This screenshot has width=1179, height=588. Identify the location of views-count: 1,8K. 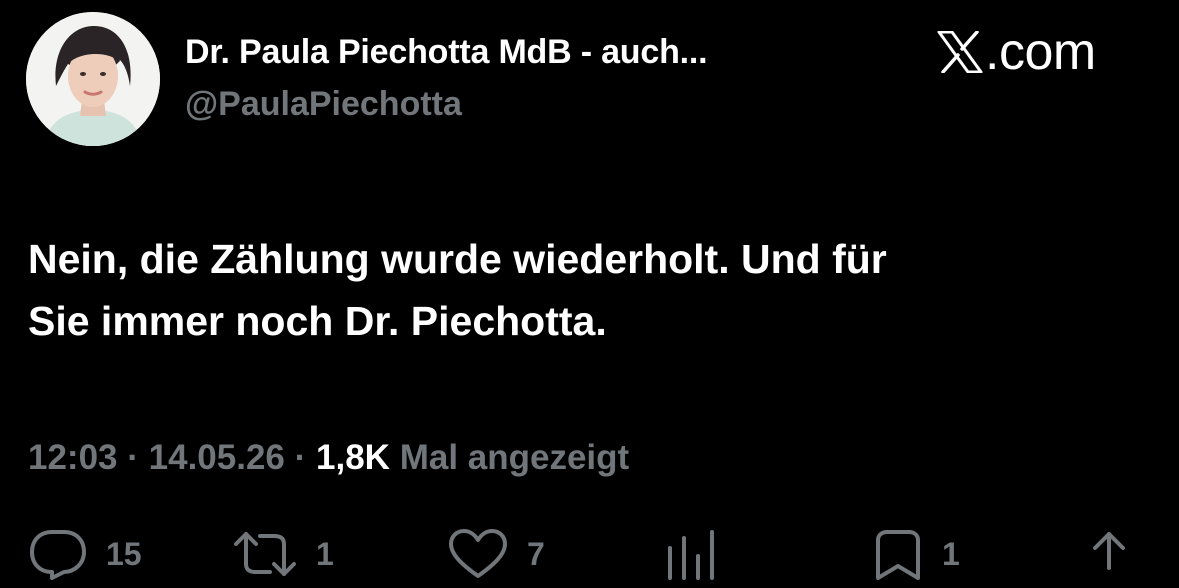
(353, 457).